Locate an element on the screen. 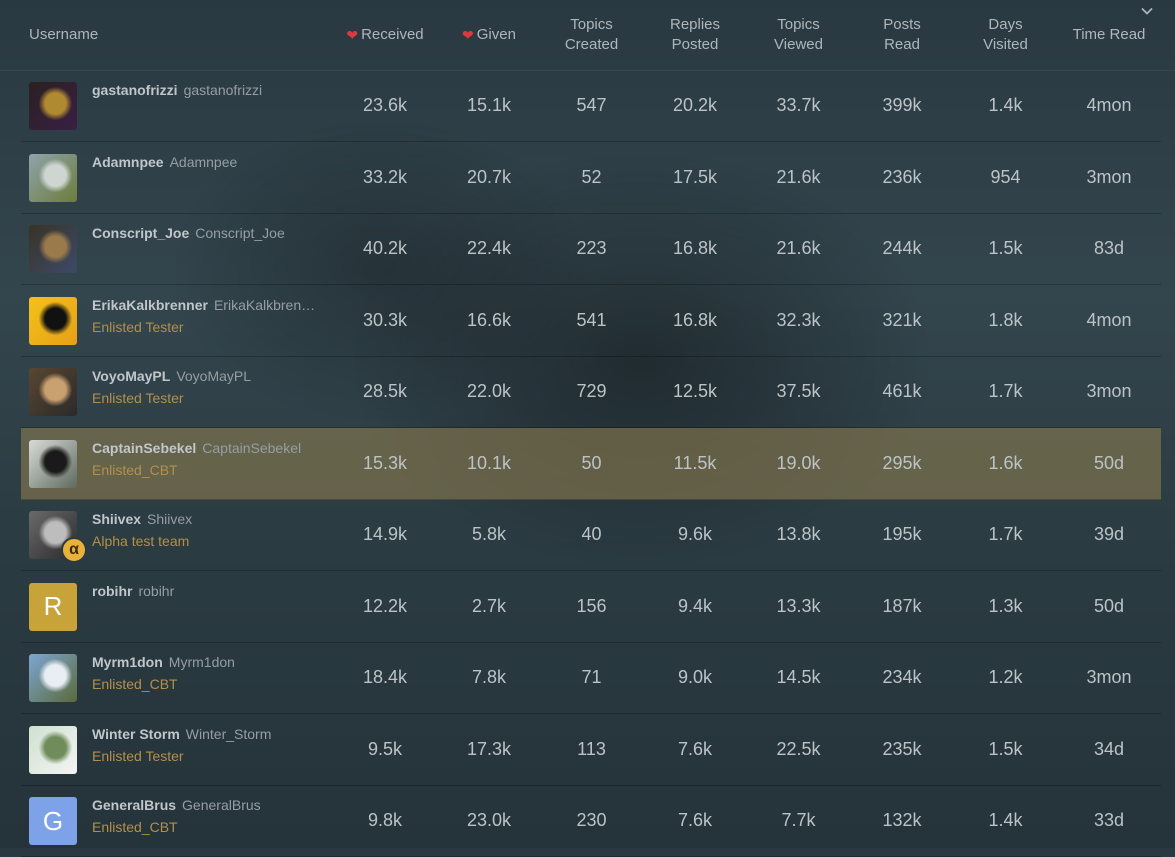  stat-days: 1.8k is located at coordinates (1005, 319).